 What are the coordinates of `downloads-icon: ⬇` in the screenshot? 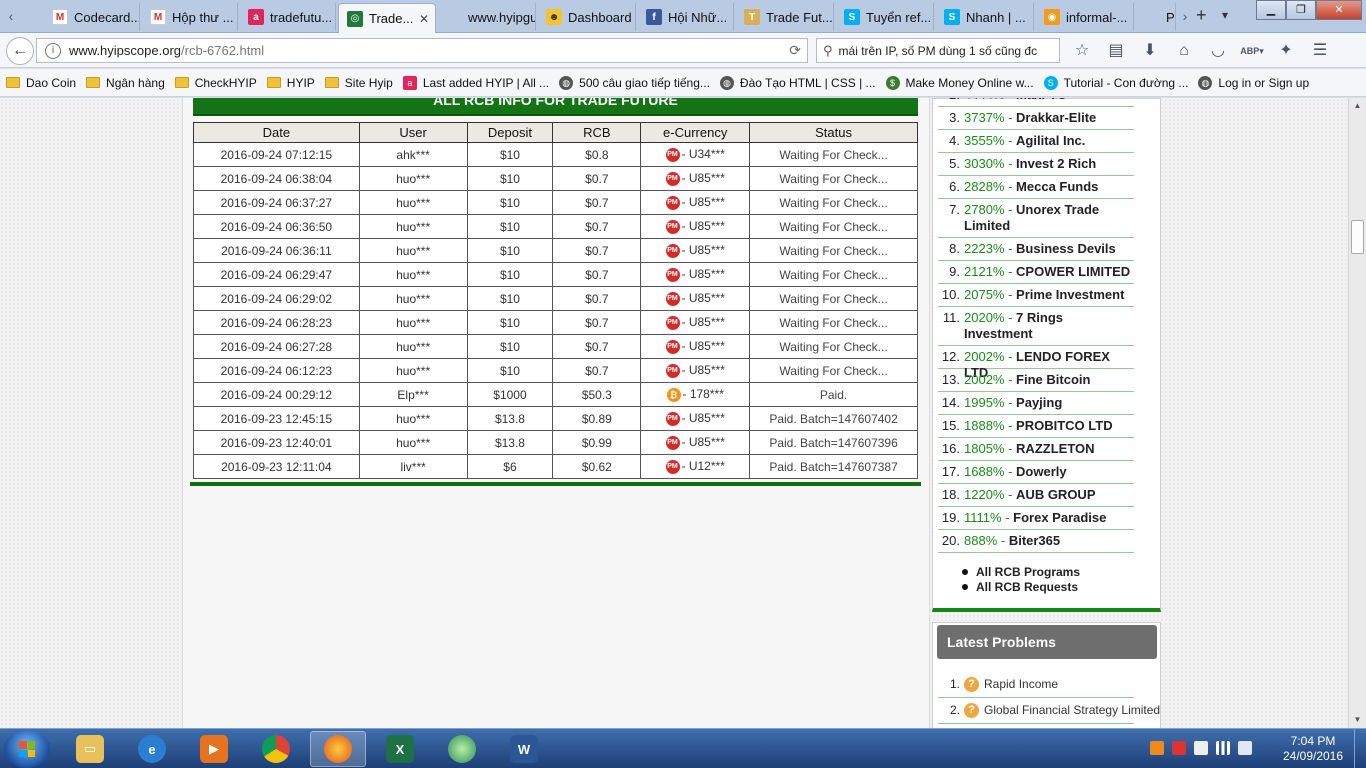 It's located at (1150, 51).